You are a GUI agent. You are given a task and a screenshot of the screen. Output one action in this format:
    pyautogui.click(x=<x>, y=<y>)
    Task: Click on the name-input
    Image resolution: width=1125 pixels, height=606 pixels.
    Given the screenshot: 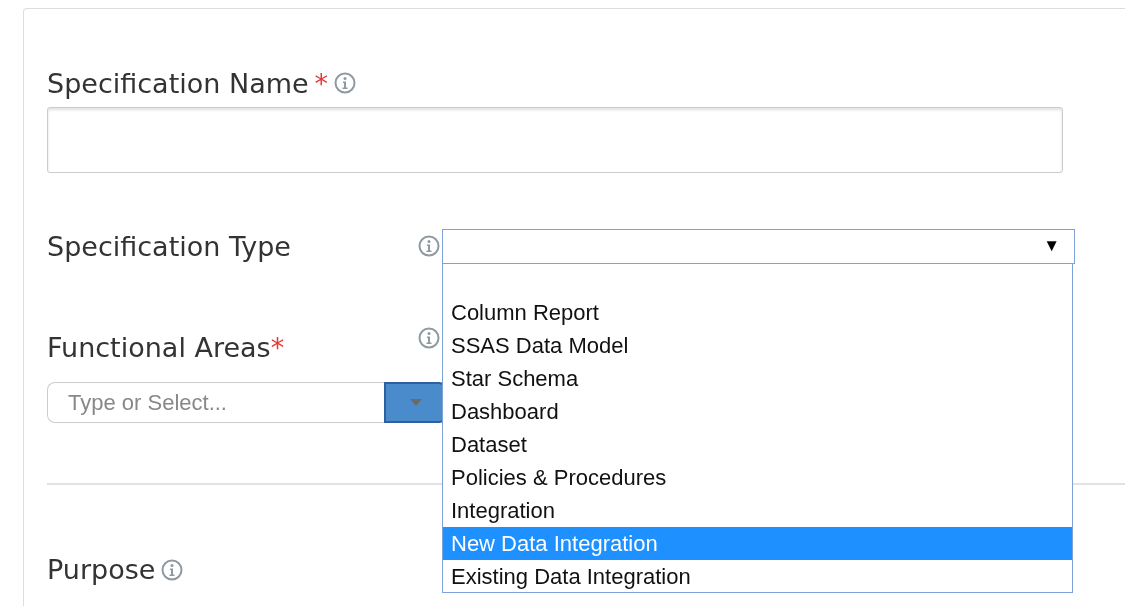 What is the action you would take?
    pyautogui.click(x=555, y=140)
    